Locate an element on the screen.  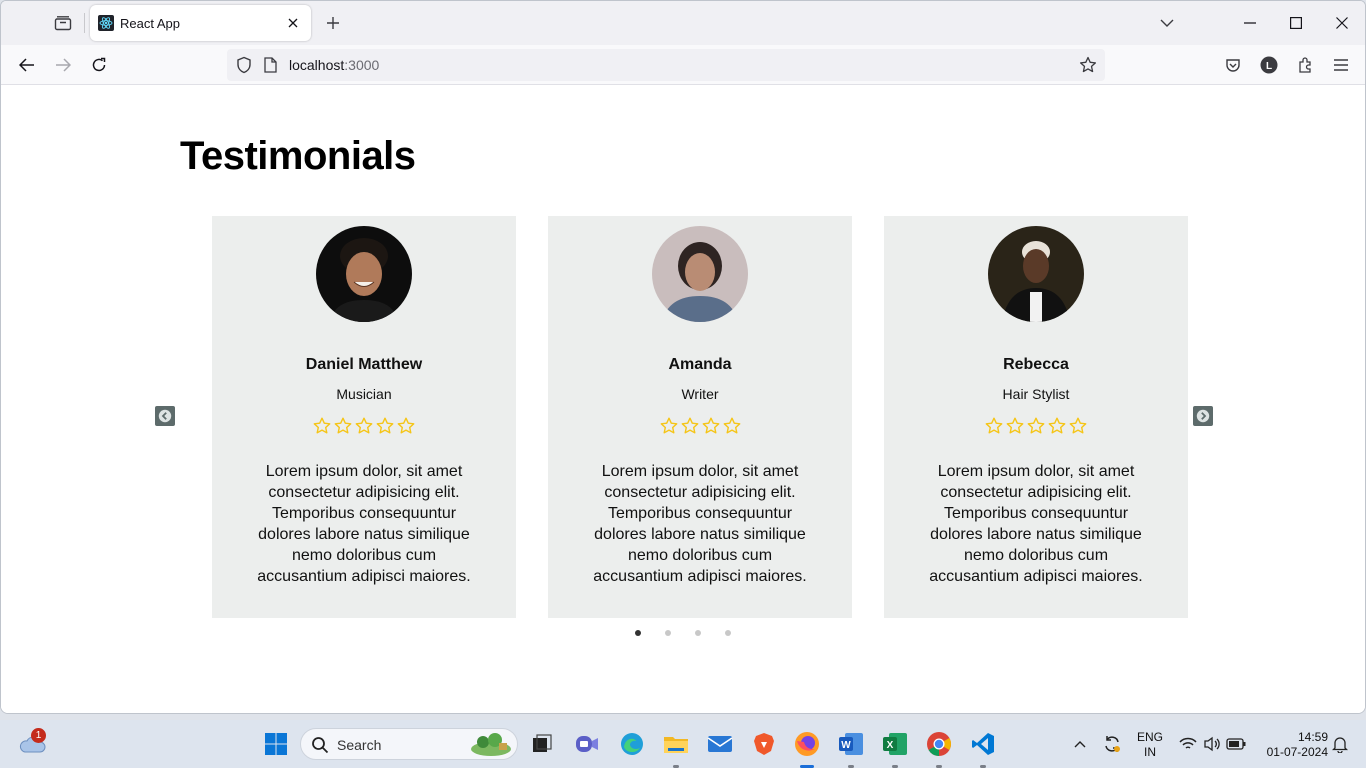
maximize-icon is located at coordinates (1296, 23).